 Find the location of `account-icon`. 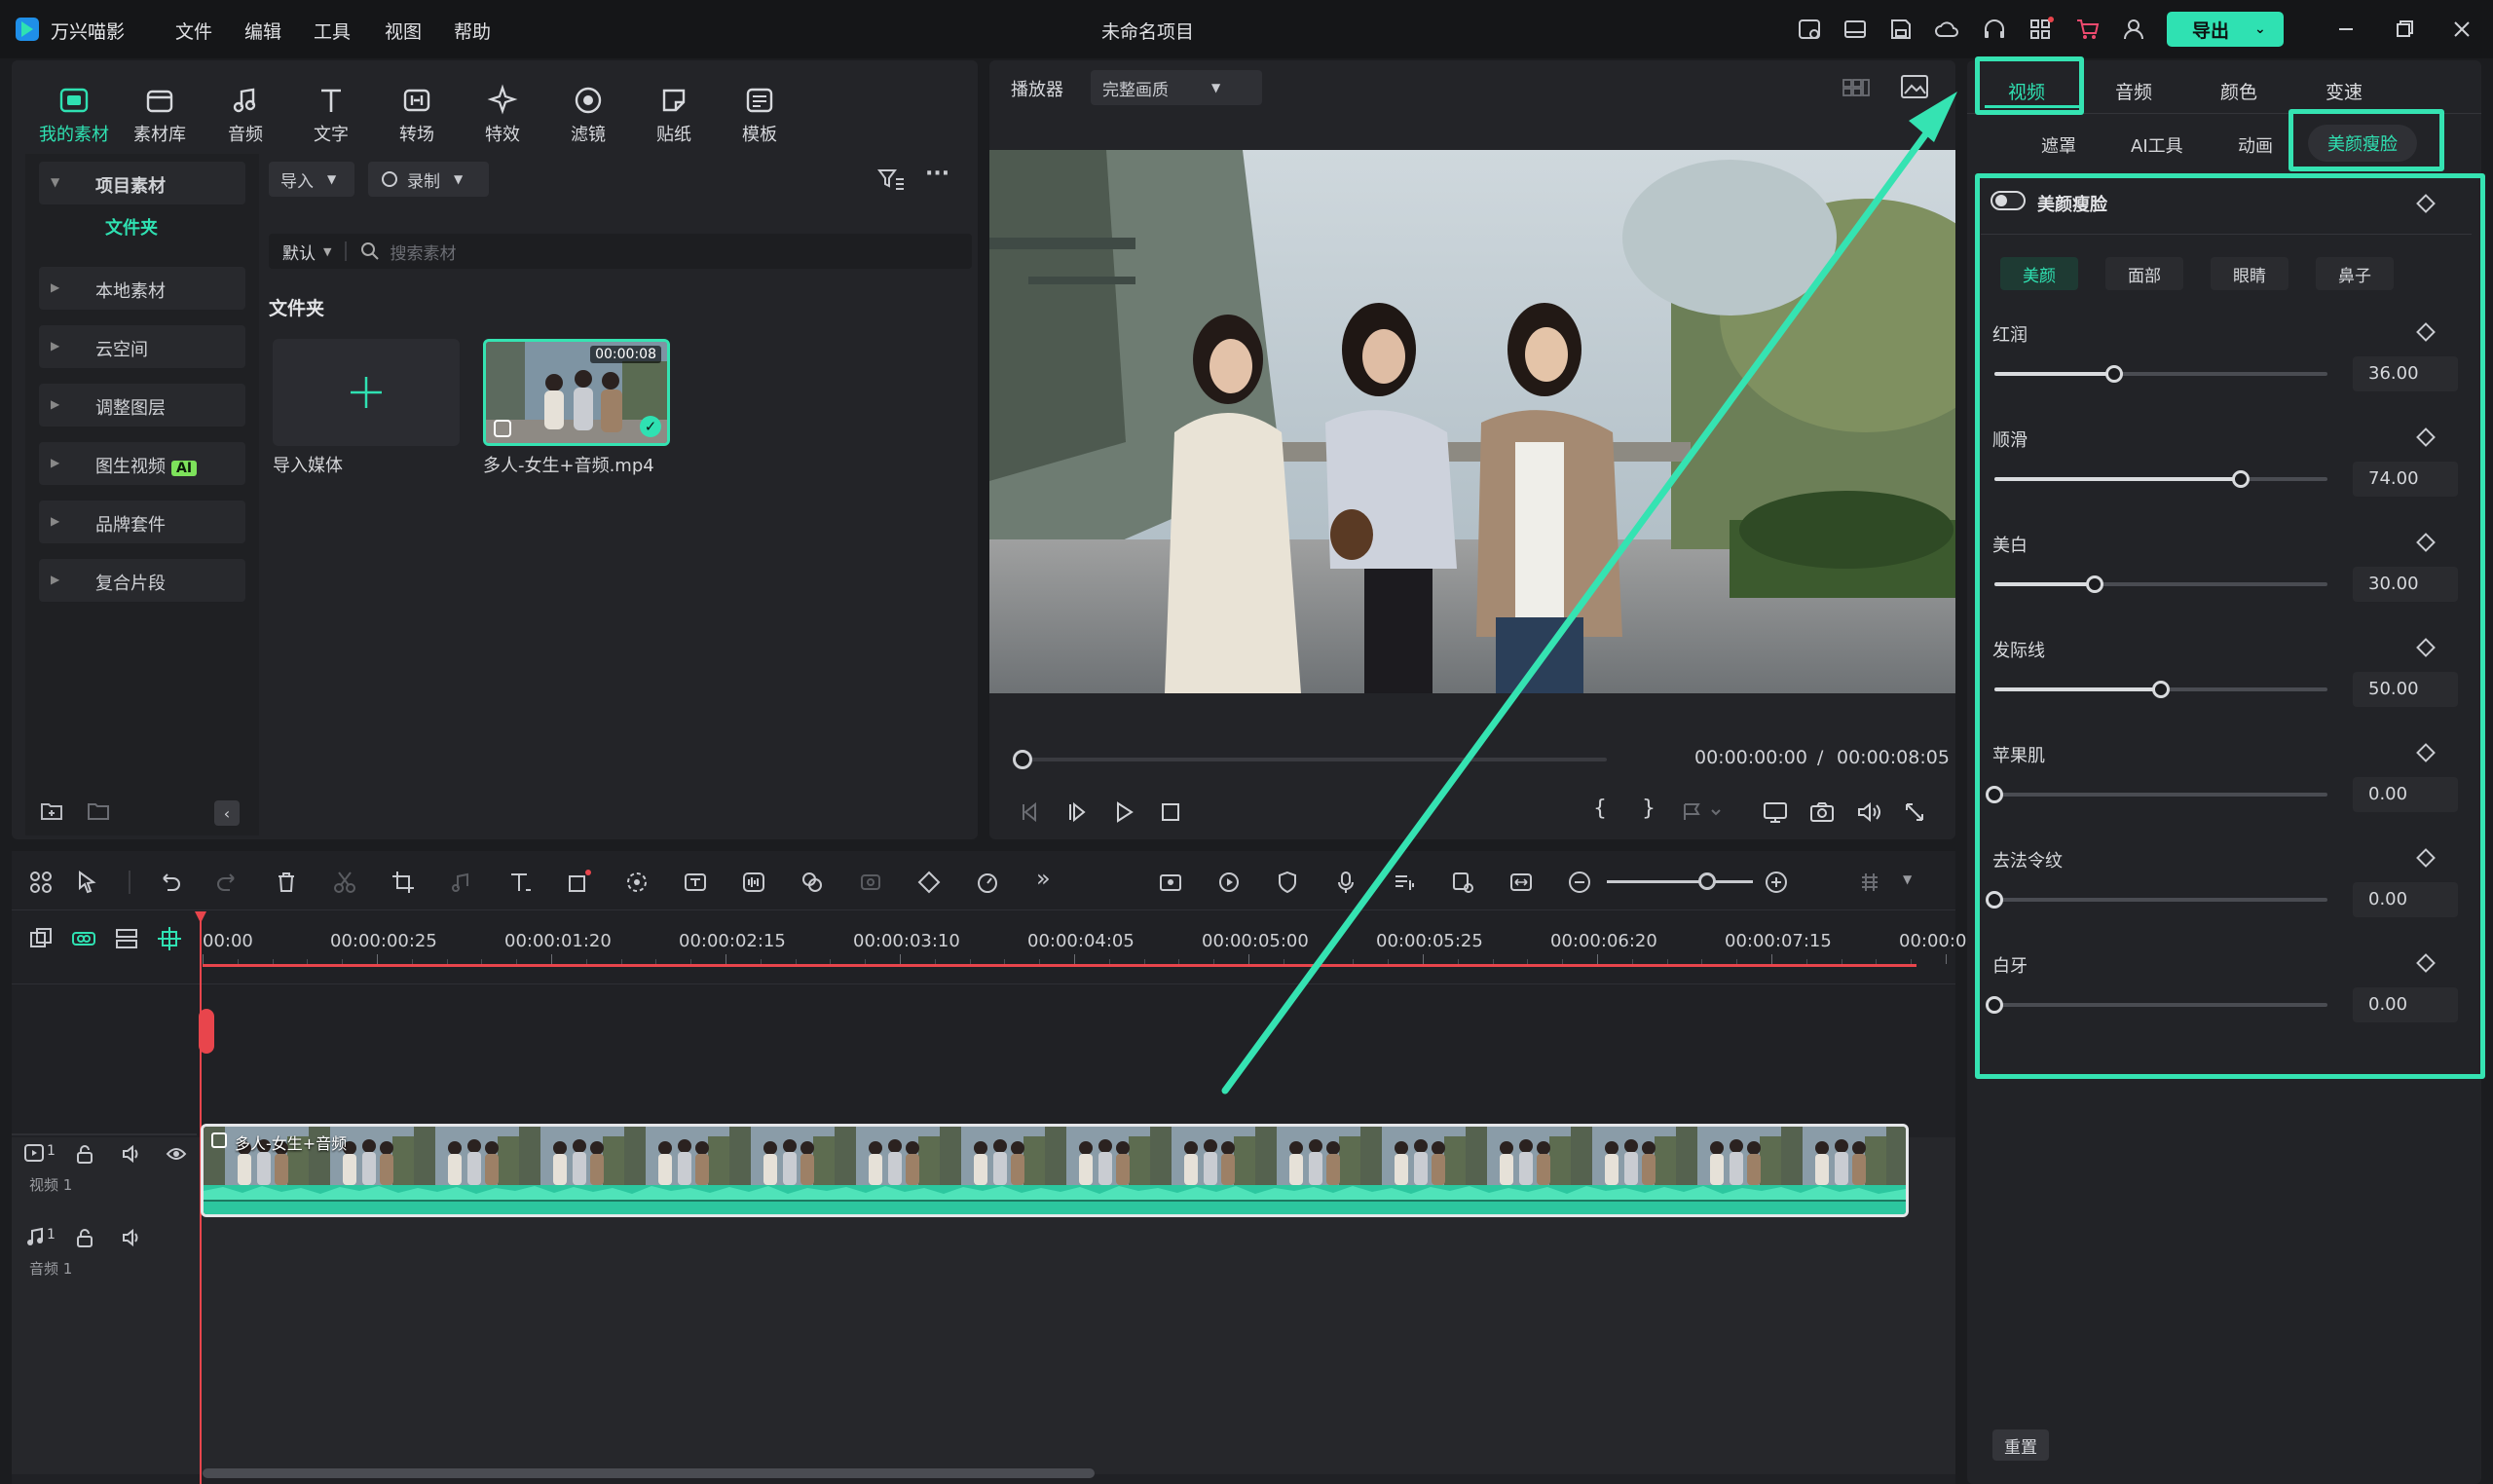

account-icon is located at coordinates (2133, 29).